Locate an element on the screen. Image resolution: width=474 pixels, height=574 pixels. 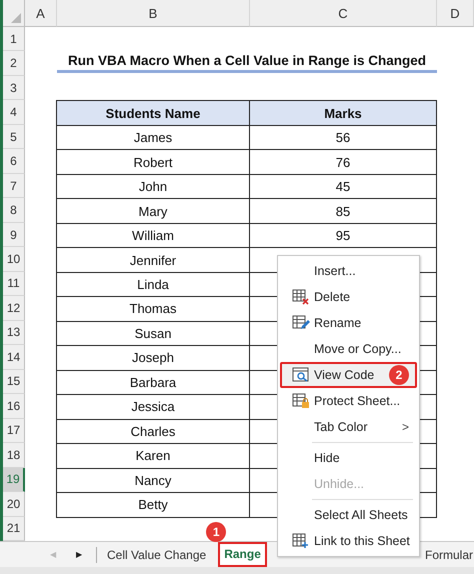
sheet-tab: Range is located at coordinates (242, 554).